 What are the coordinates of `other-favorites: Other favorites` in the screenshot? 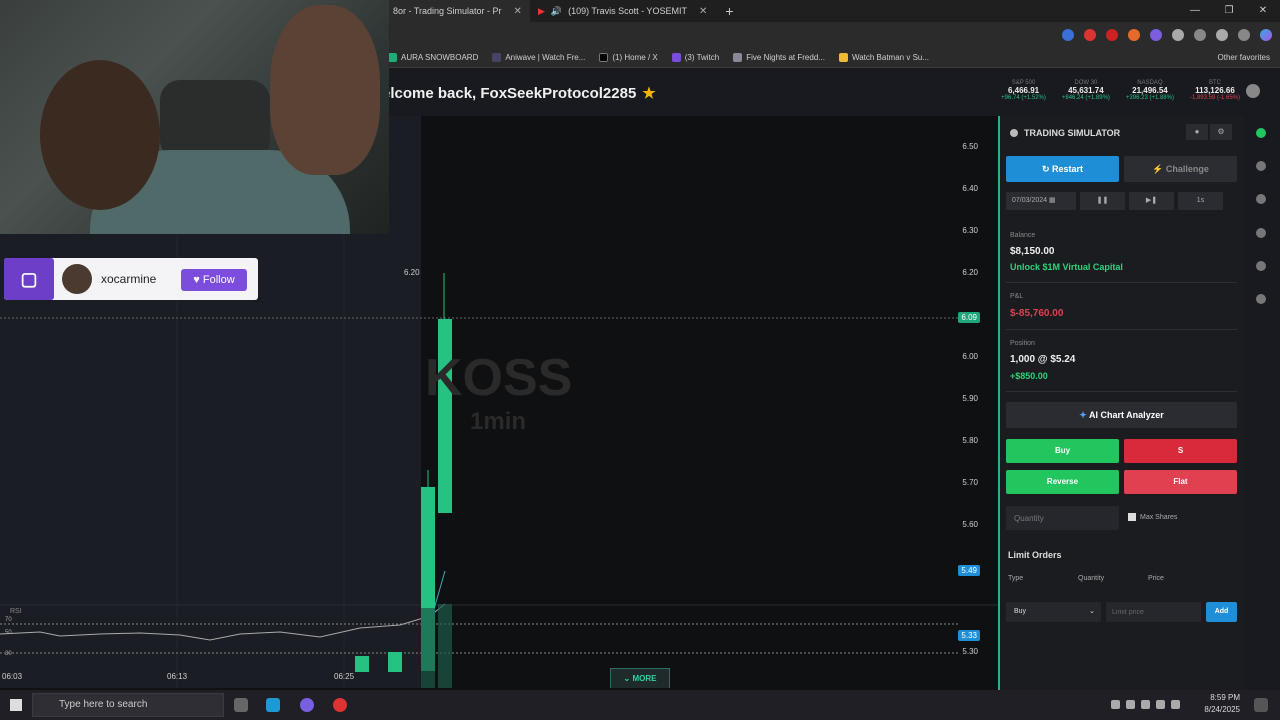 It's located at (1244, 58).